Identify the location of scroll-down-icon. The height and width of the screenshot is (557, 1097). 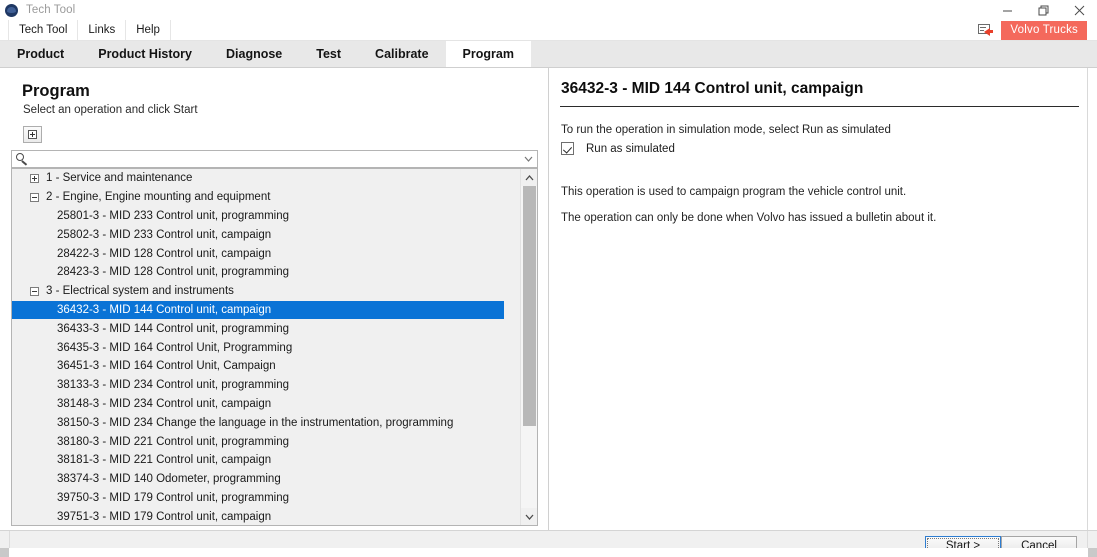
(529, 516).